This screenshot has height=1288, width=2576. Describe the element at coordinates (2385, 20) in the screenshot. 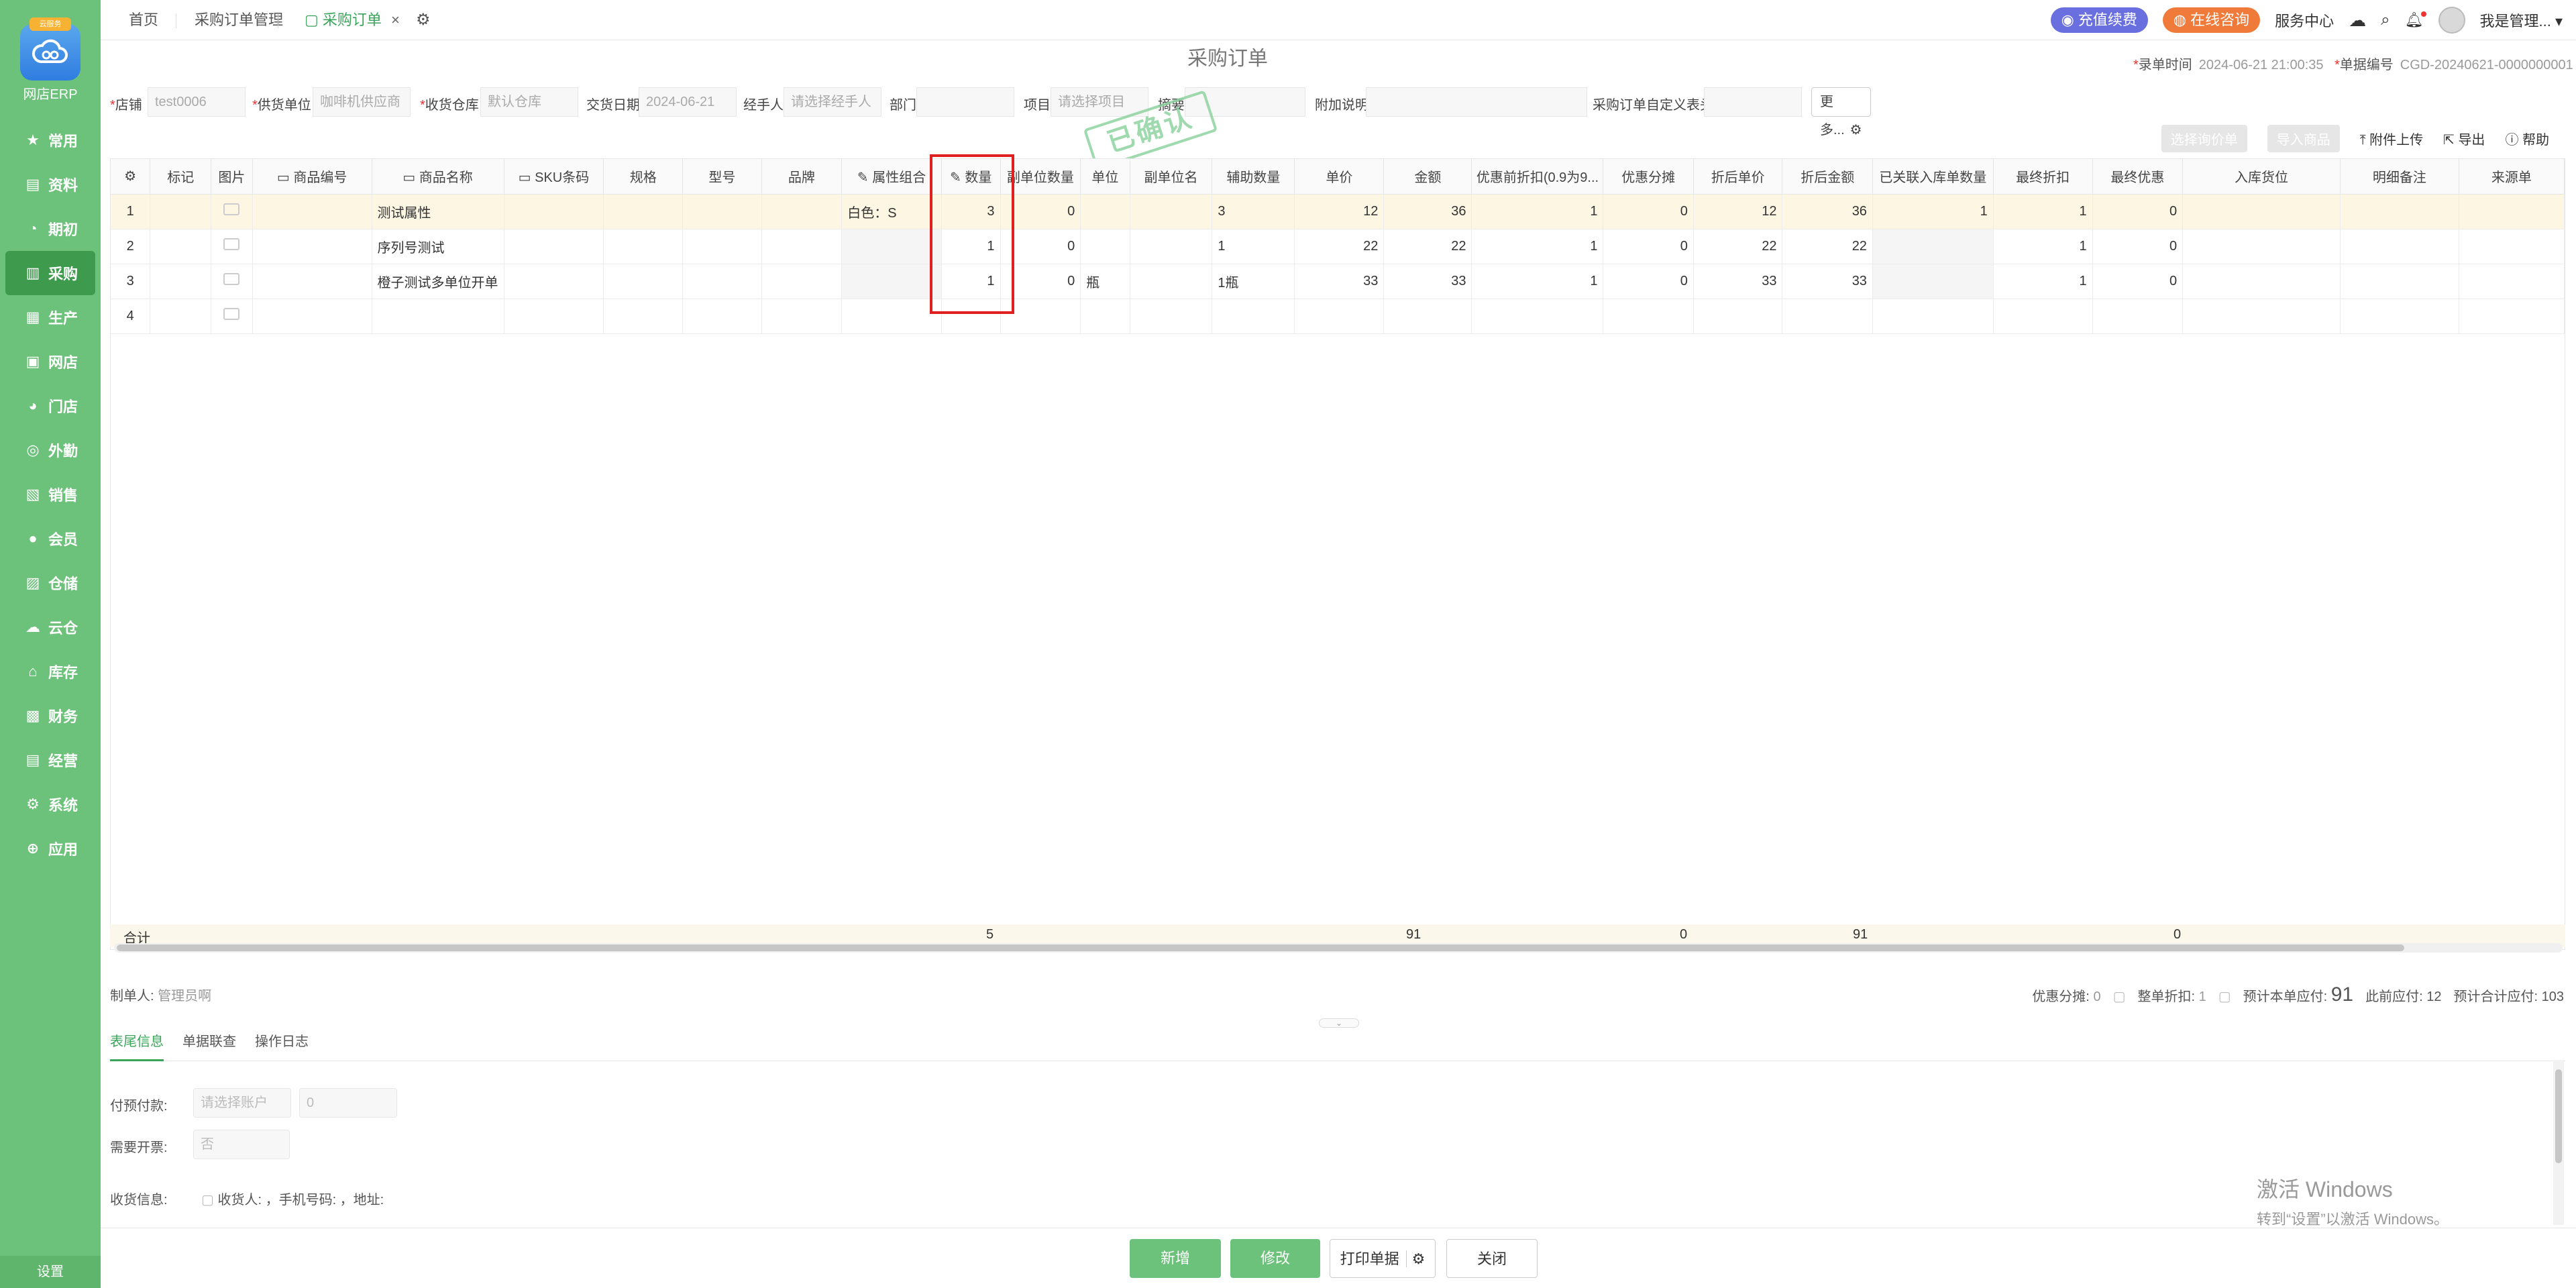

I see `search-icon: ⌕` at that location.